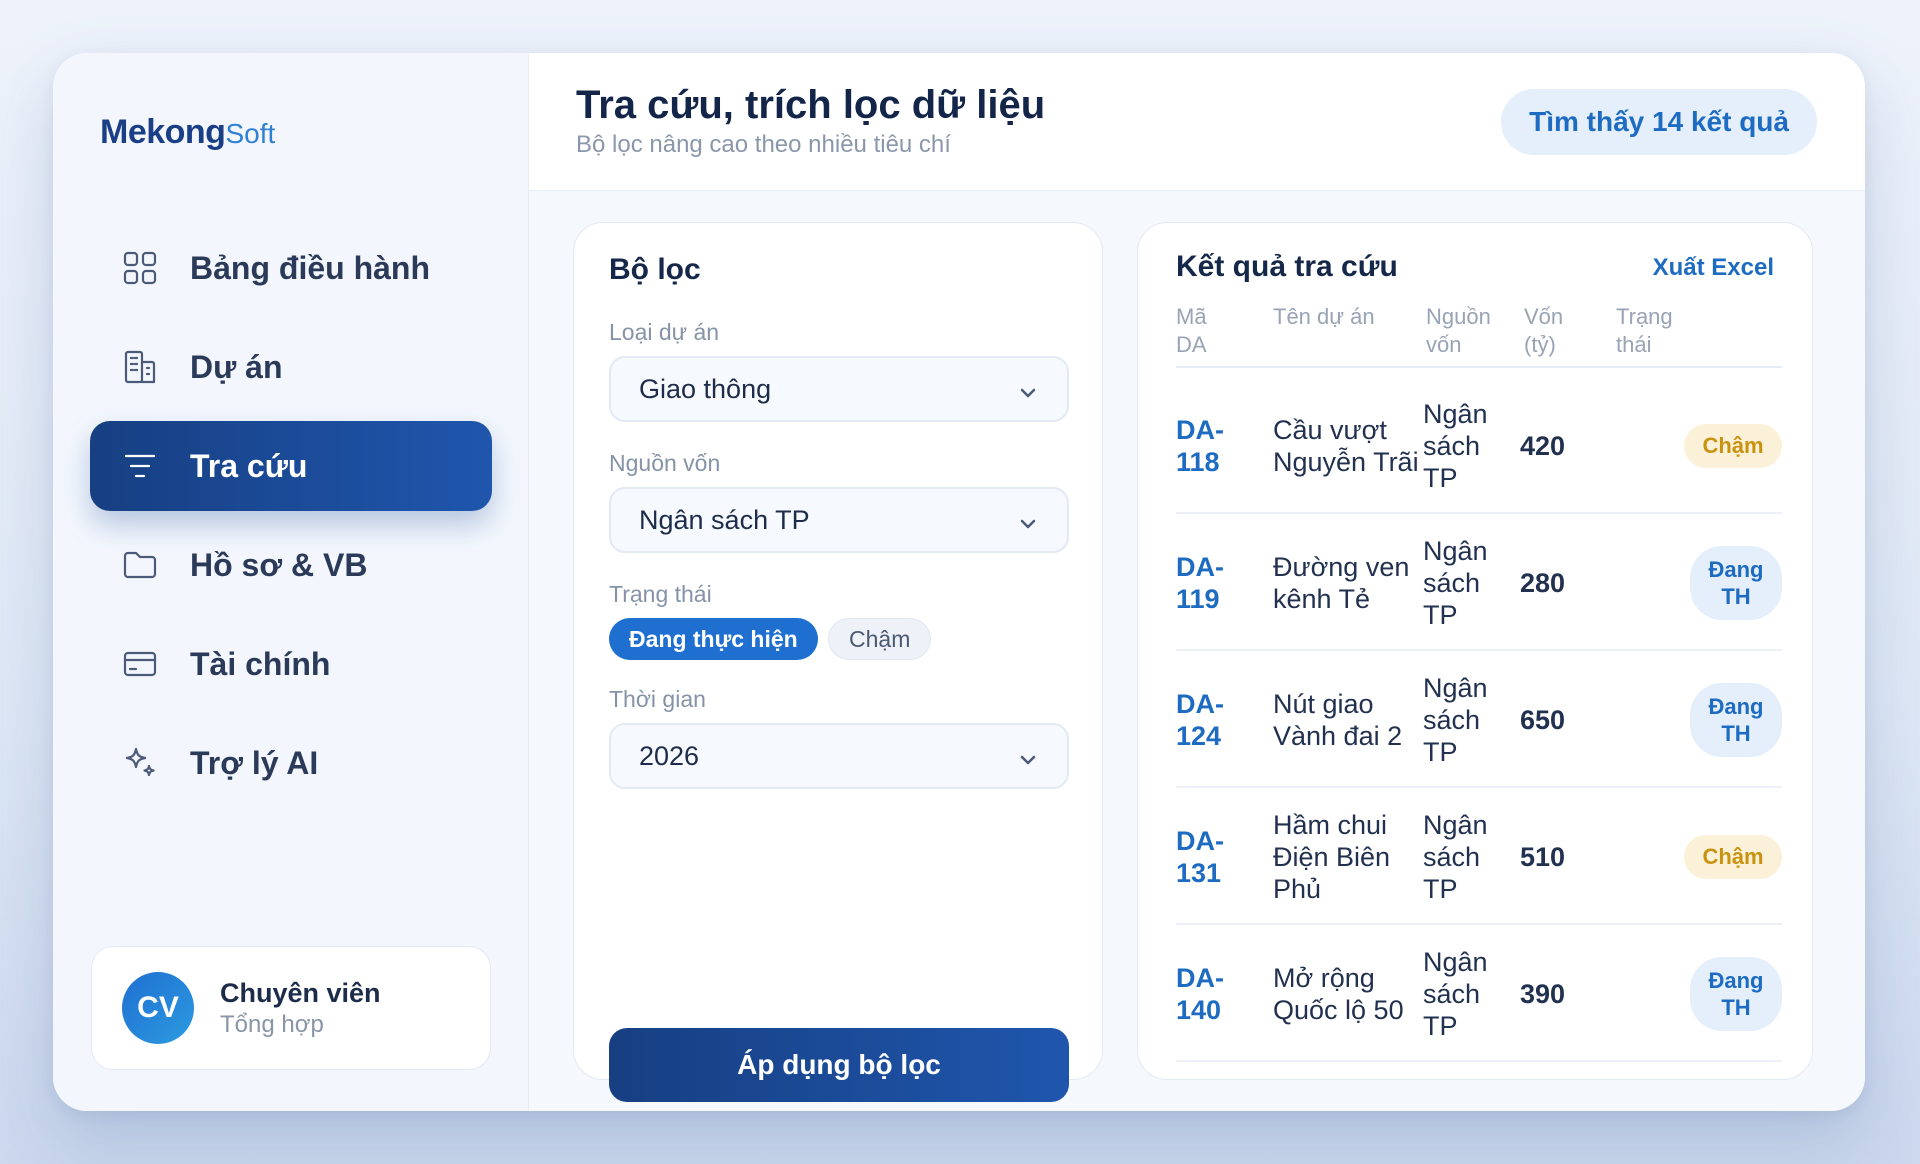 This screenshot has height=1164, width=1920. I want to click on result-count-badge: Tìm thấy 14 kết quả, so click(1659, 122).